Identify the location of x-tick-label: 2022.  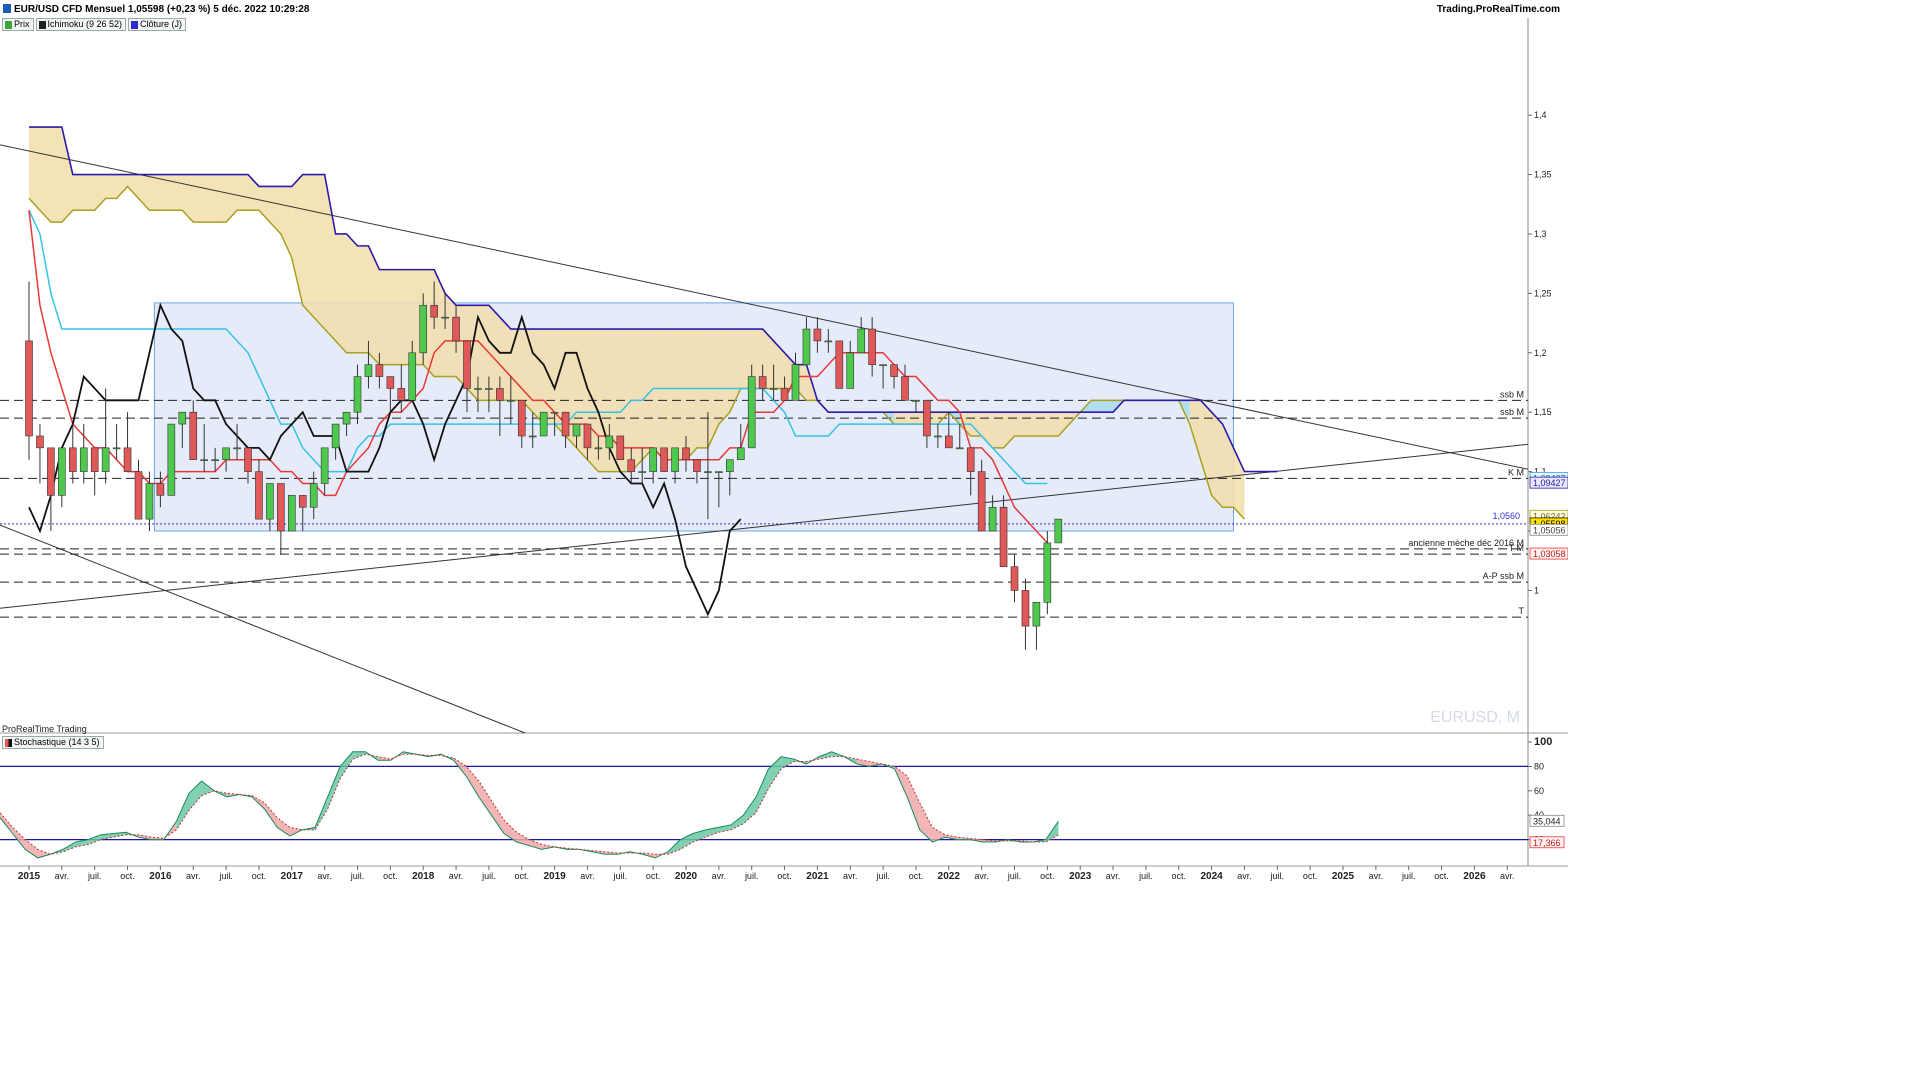
(949, 876).